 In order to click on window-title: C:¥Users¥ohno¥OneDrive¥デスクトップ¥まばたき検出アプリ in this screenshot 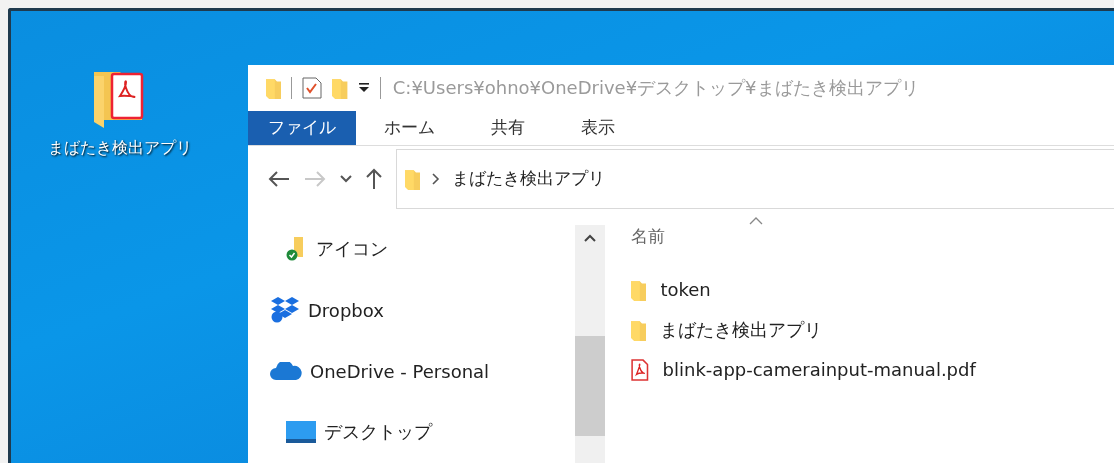, I will do `click(655, 87)`.